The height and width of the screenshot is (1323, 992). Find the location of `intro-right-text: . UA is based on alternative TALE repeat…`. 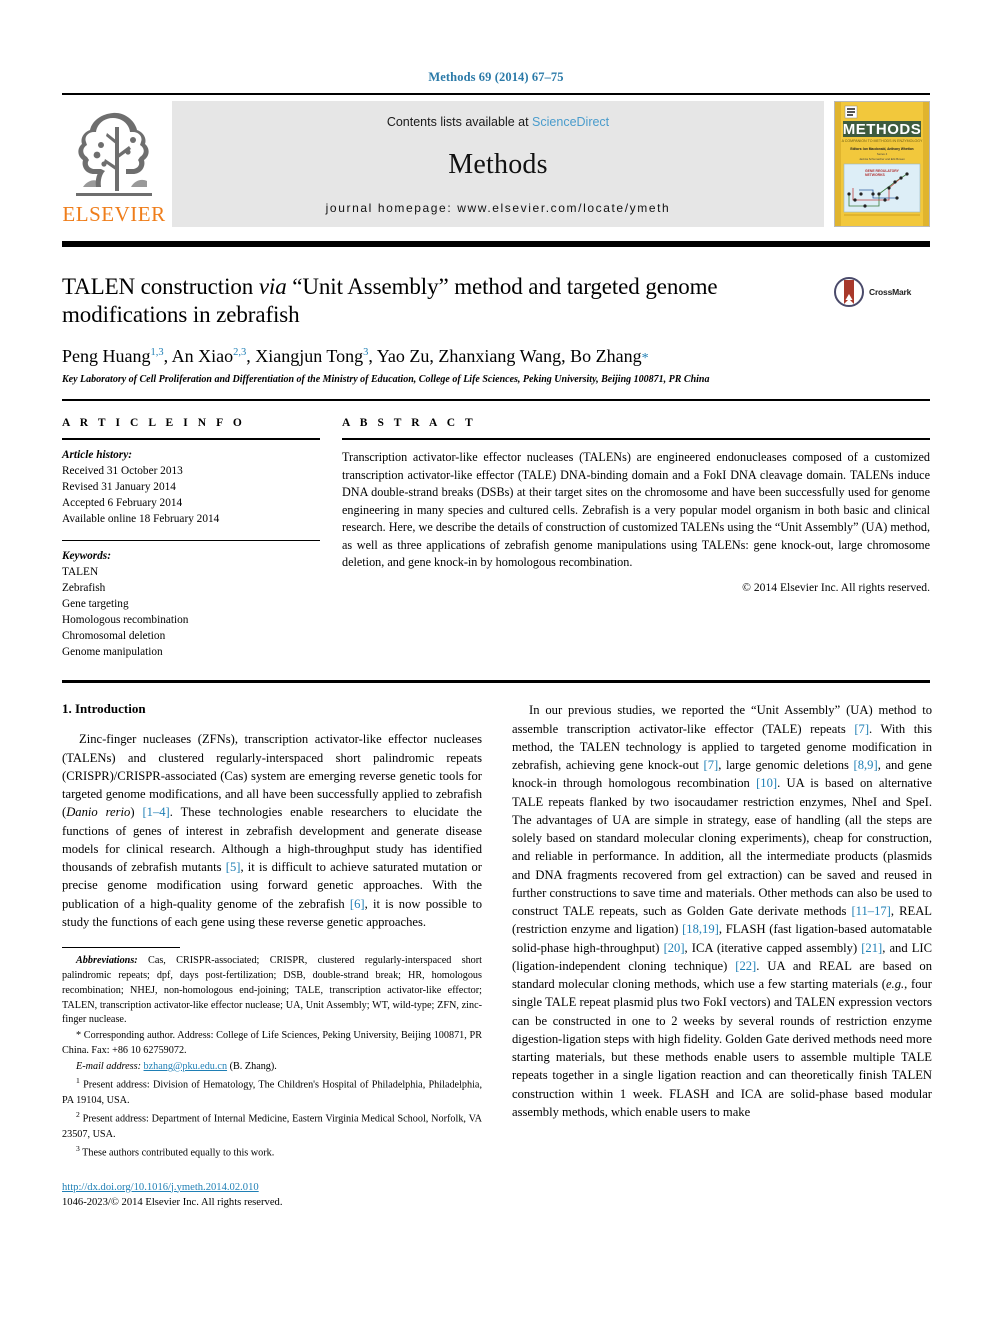

intro-right-text: . UA is based on alternative TALE repeat… is located at coordinates (722, 847).